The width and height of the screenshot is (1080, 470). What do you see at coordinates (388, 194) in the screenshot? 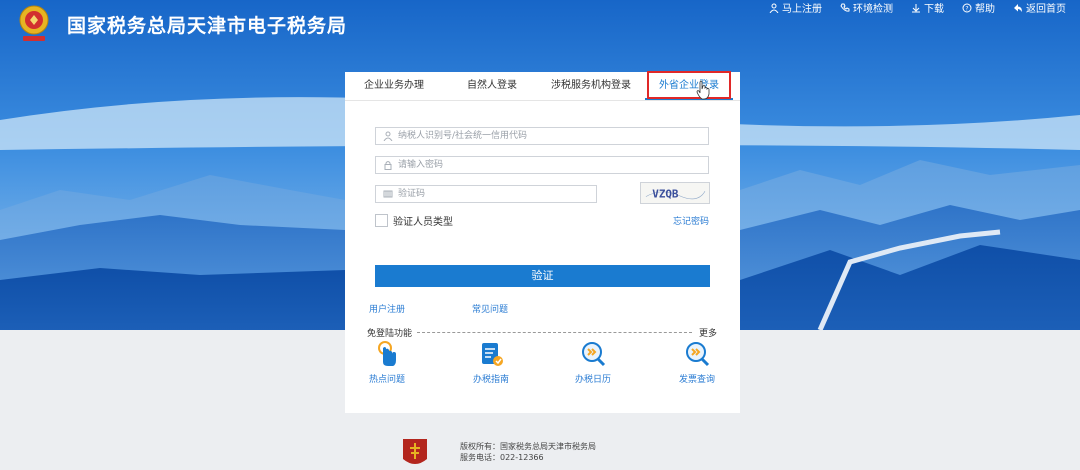
I see `captcha-icon` at bounding box center [388, 194].